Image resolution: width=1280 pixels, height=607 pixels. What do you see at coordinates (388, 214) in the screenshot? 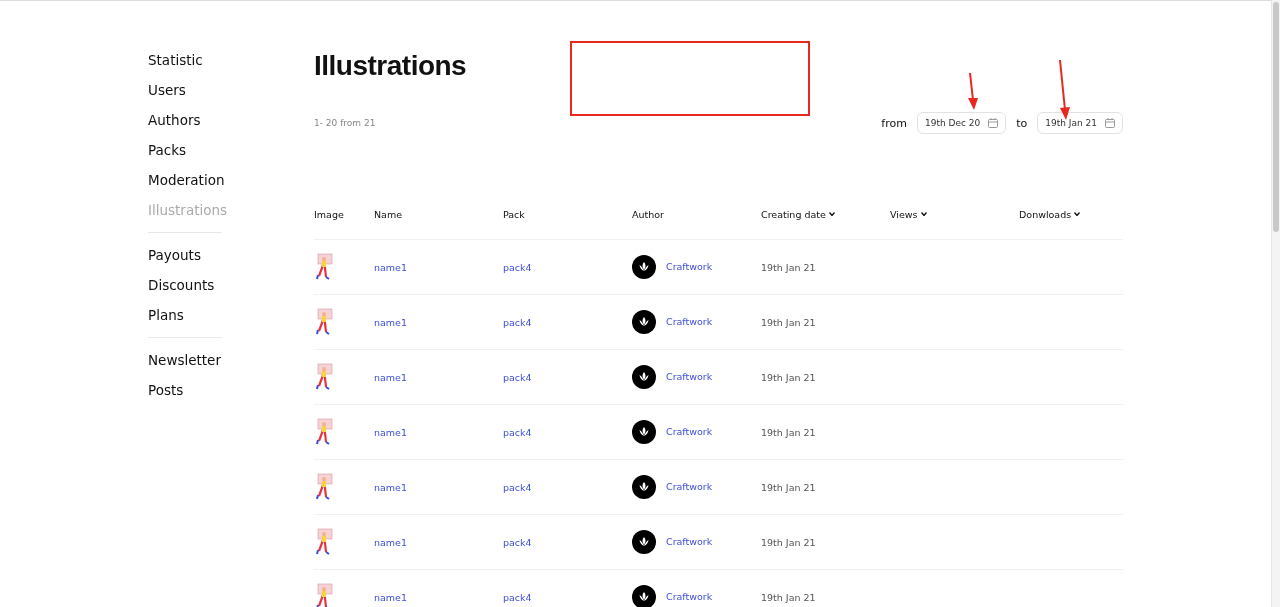
I see `column-header: Name` at bounding box center [388, 214].